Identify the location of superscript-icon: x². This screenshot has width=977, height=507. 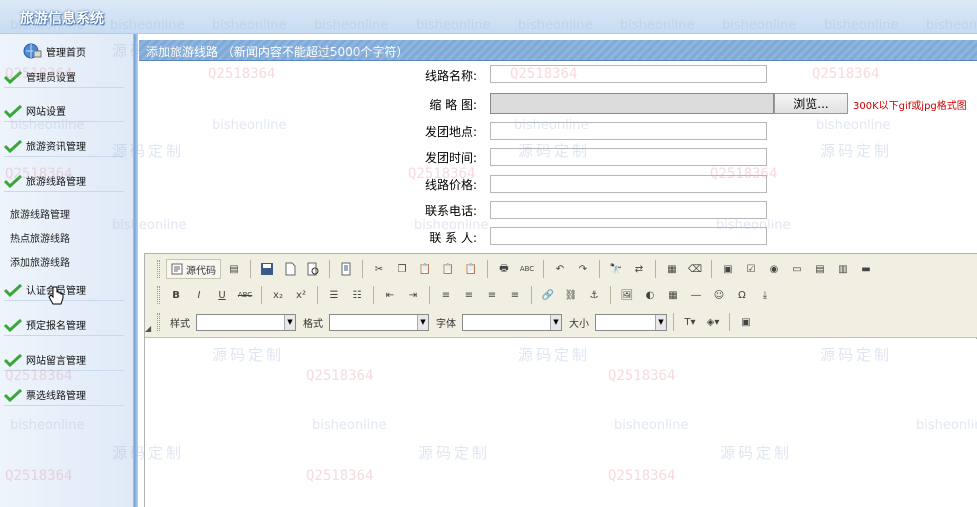
(301, 295).